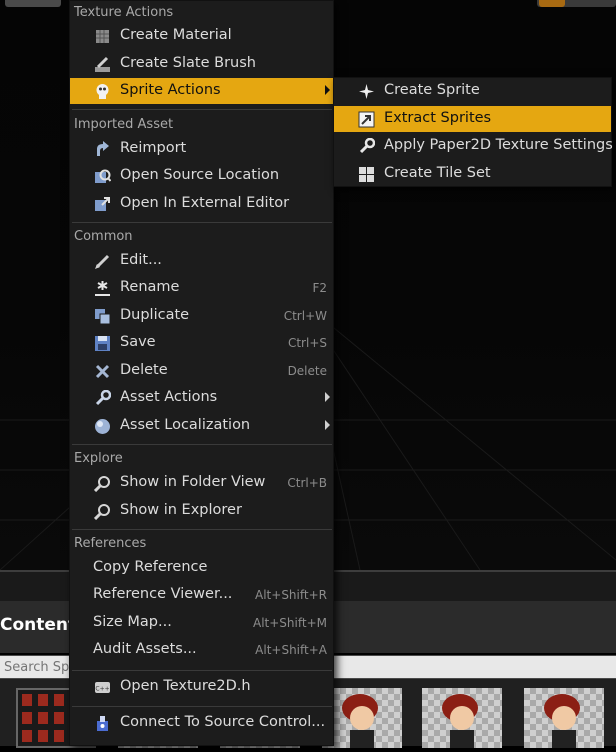  Describe the element at coordinates (201, 623) in the screenshot. I see `menu-item-size-map: Size Map... Alt+Shift+M` at that location.